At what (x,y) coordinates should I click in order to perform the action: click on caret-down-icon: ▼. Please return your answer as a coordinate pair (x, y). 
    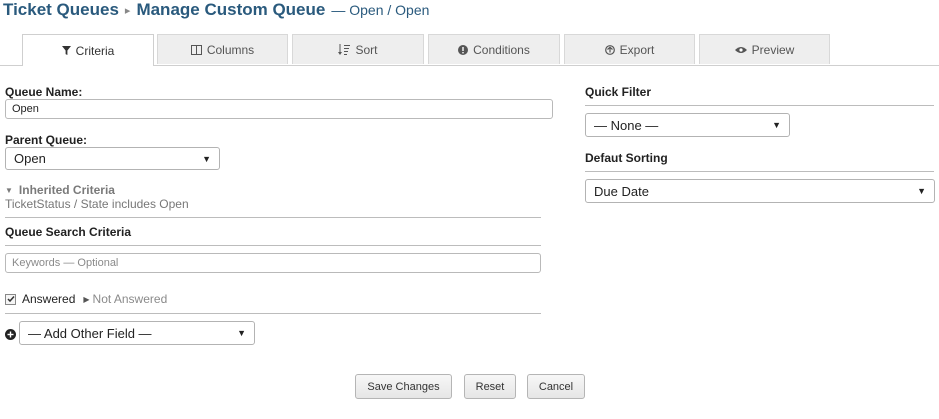
    Looking at the image, I should click on (9, 190).